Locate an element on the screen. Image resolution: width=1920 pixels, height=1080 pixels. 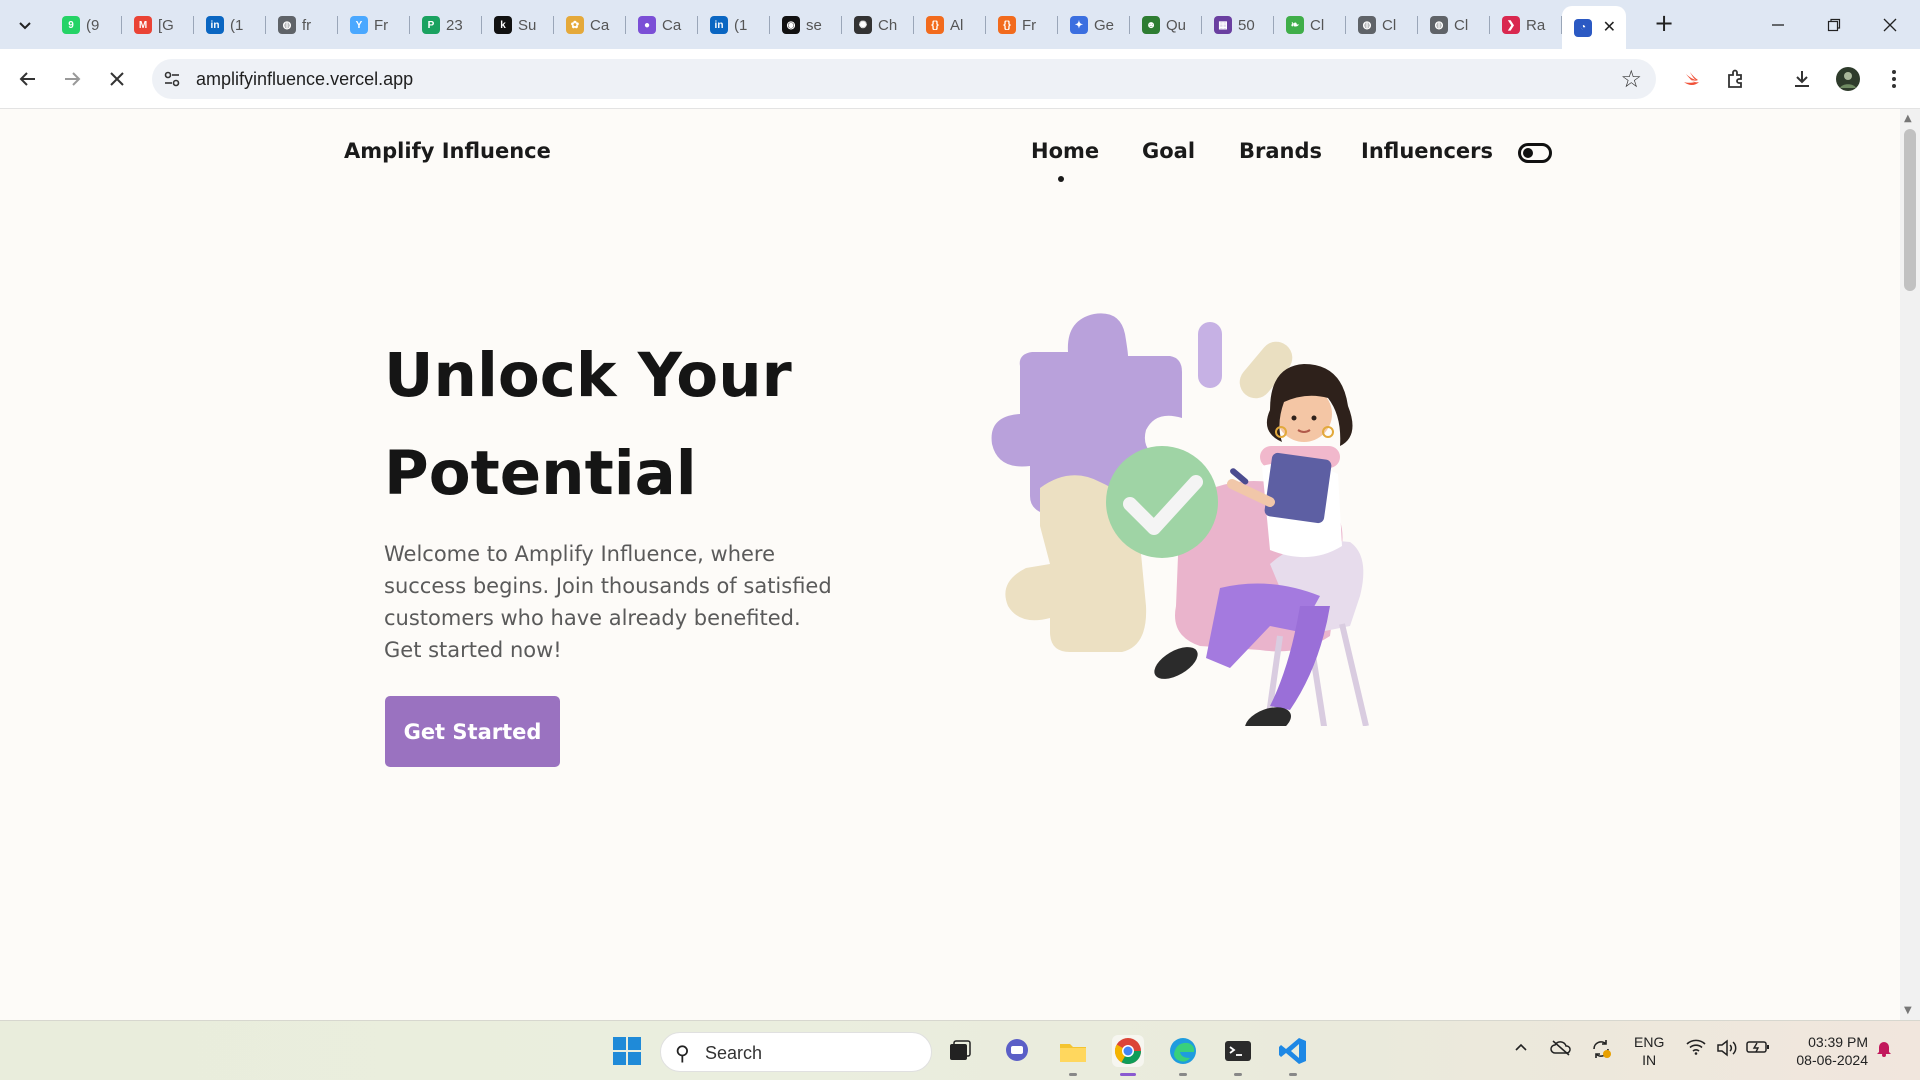
wifi-icon is located at coordinates (1696, 1049).